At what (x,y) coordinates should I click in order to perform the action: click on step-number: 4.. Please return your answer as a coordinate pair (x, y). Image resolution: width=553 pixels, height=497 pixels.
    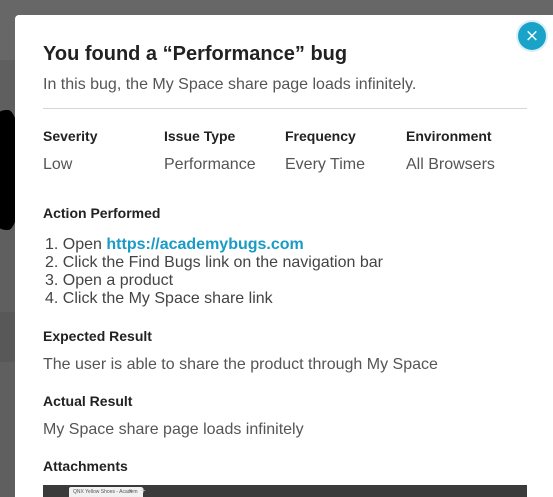
    Looking at the image, I should click on (52, 298).